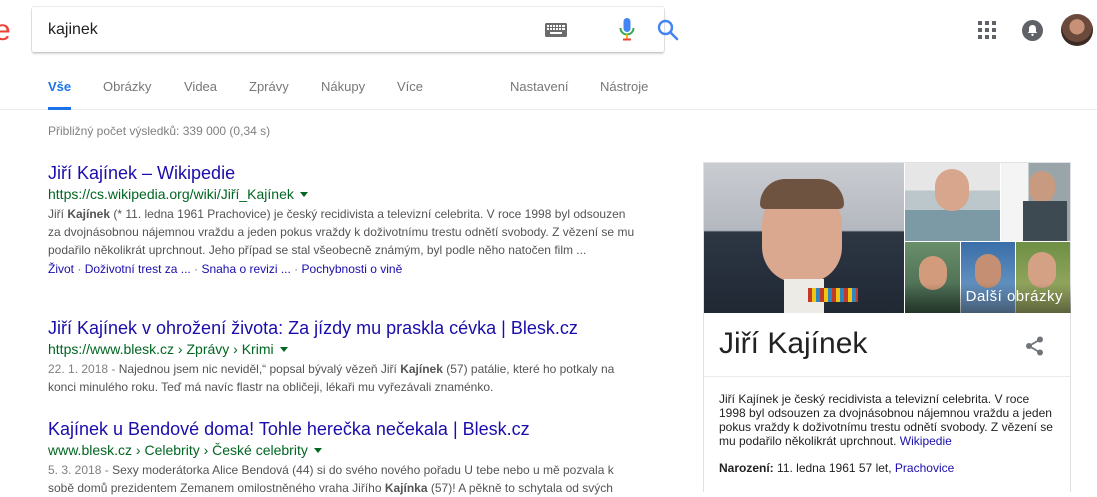 The image size is (1097, 497). What do you see at coordinates (627, 30) in the screenshot?
I see `microphone-icon` at bounding box center [627, 30].